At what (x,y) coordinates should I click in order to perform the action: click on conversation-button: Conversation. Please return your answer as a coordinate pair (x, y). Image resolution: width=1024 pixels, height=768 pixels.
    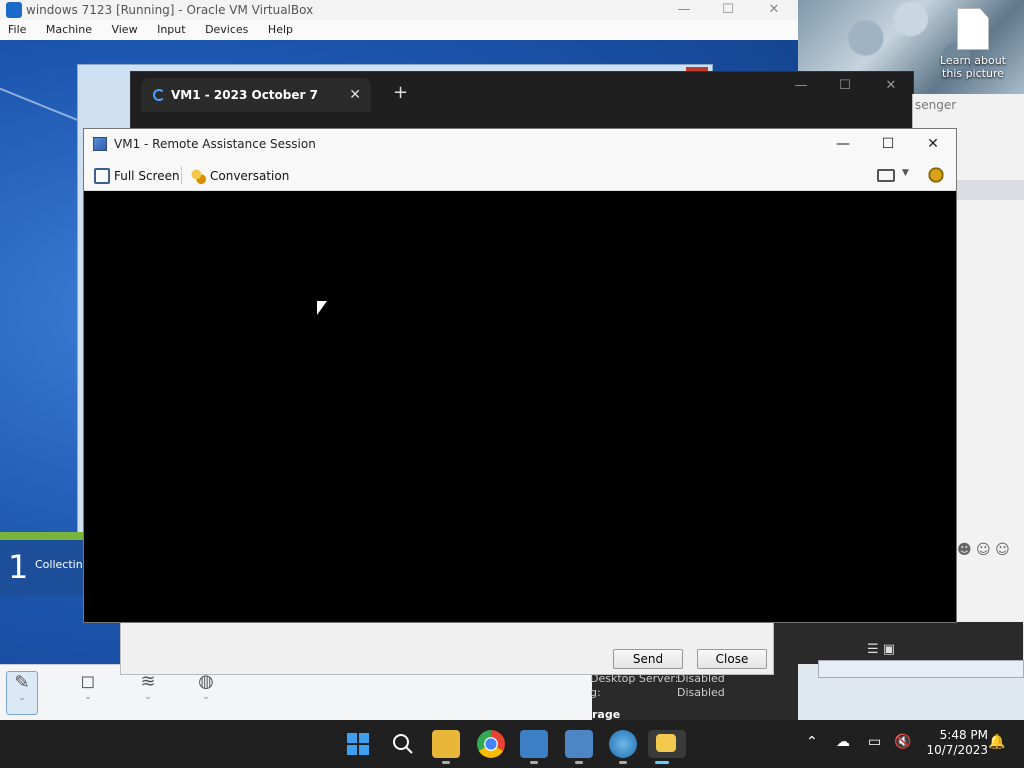
    Looking at the image, I should click on (239, 176).